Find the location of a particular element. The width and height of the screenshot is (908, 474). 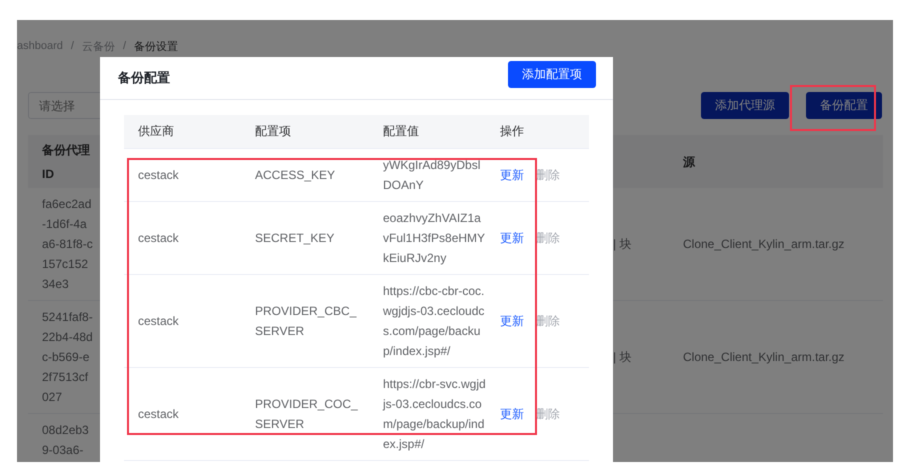

table-cell-text: SECRET_KEY is located at coordinates (295, 238).